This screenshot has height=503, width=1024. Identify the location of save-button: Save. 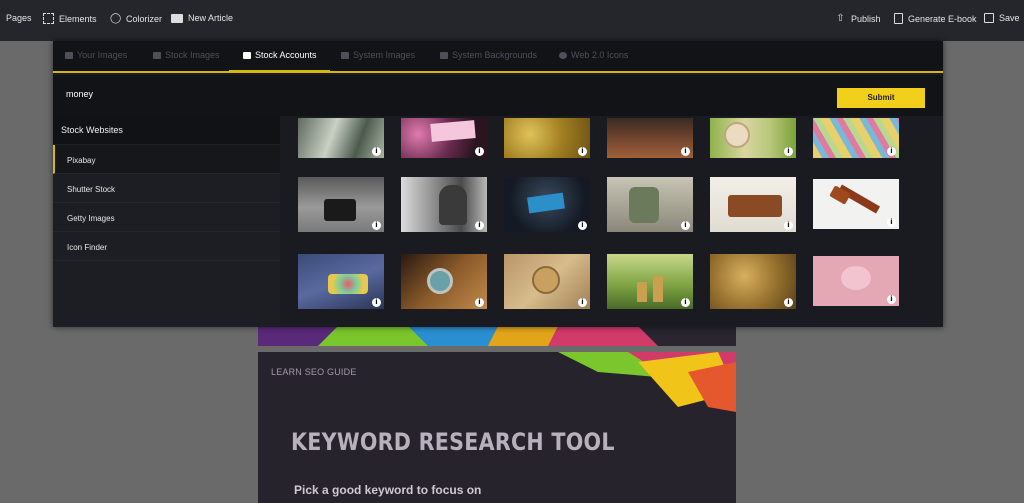
(1002, 18).